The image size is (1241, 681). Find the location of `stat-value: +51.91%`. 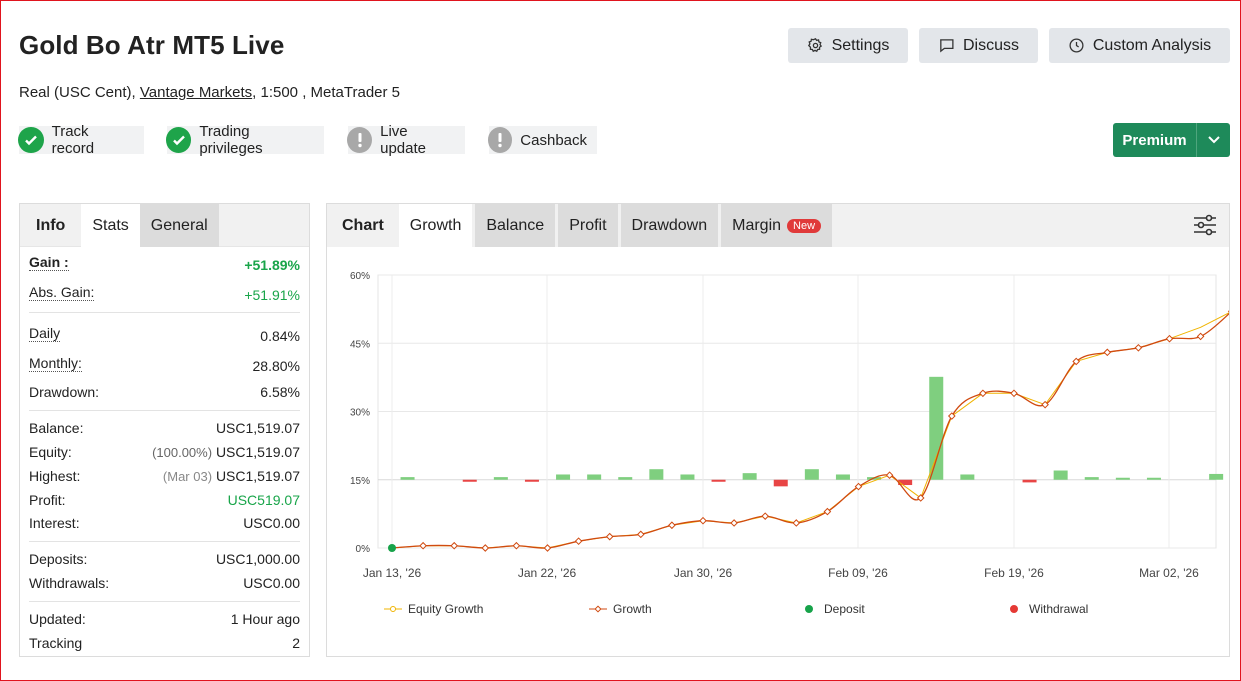

stat-value: +51.91% is located at coordinates (272, 295).